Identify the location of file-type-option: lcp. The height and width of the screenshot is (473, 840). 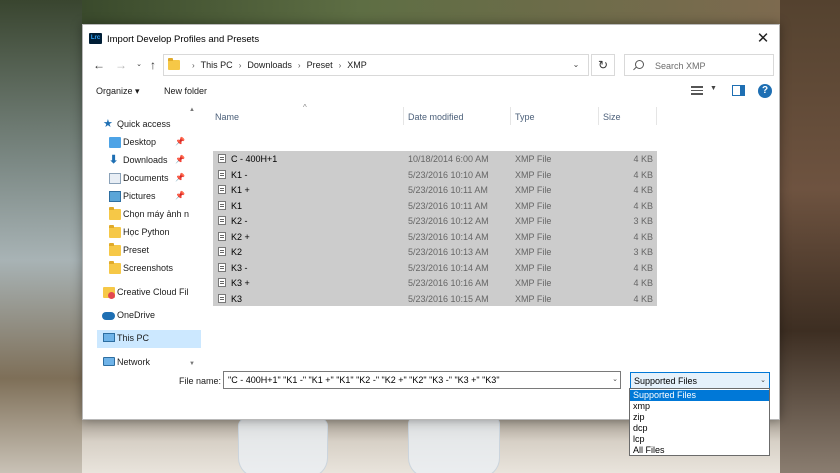
(699, 439).